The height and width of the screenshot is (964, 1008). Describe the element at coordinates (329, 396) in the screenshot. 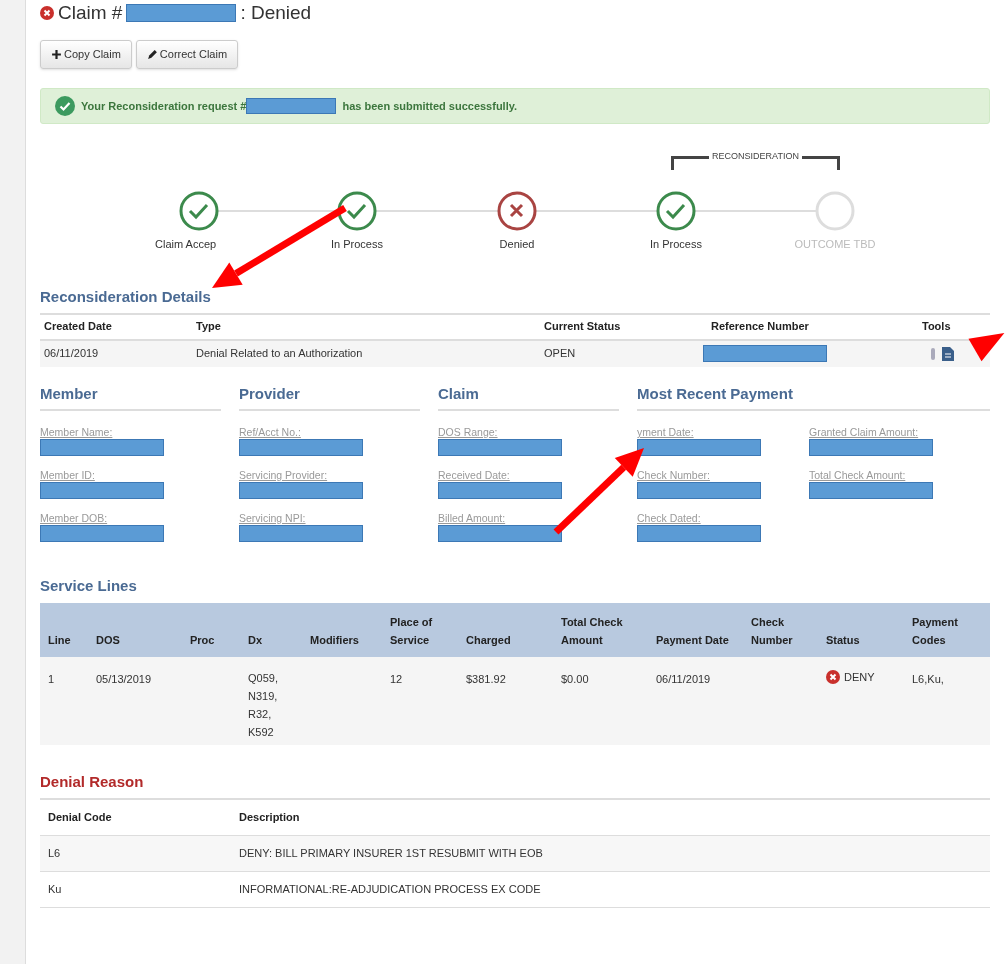

I see `section-heading: Provider` at that location.